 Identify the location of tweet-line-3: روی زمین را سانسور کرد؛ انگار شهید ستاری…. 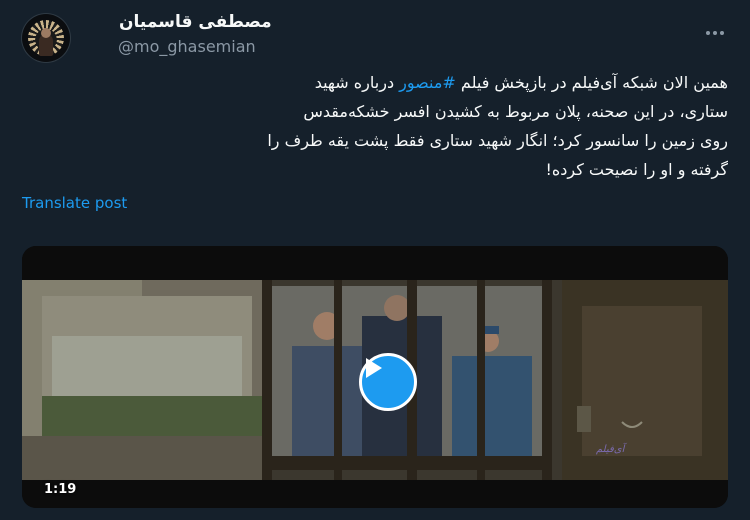
(497, 140).